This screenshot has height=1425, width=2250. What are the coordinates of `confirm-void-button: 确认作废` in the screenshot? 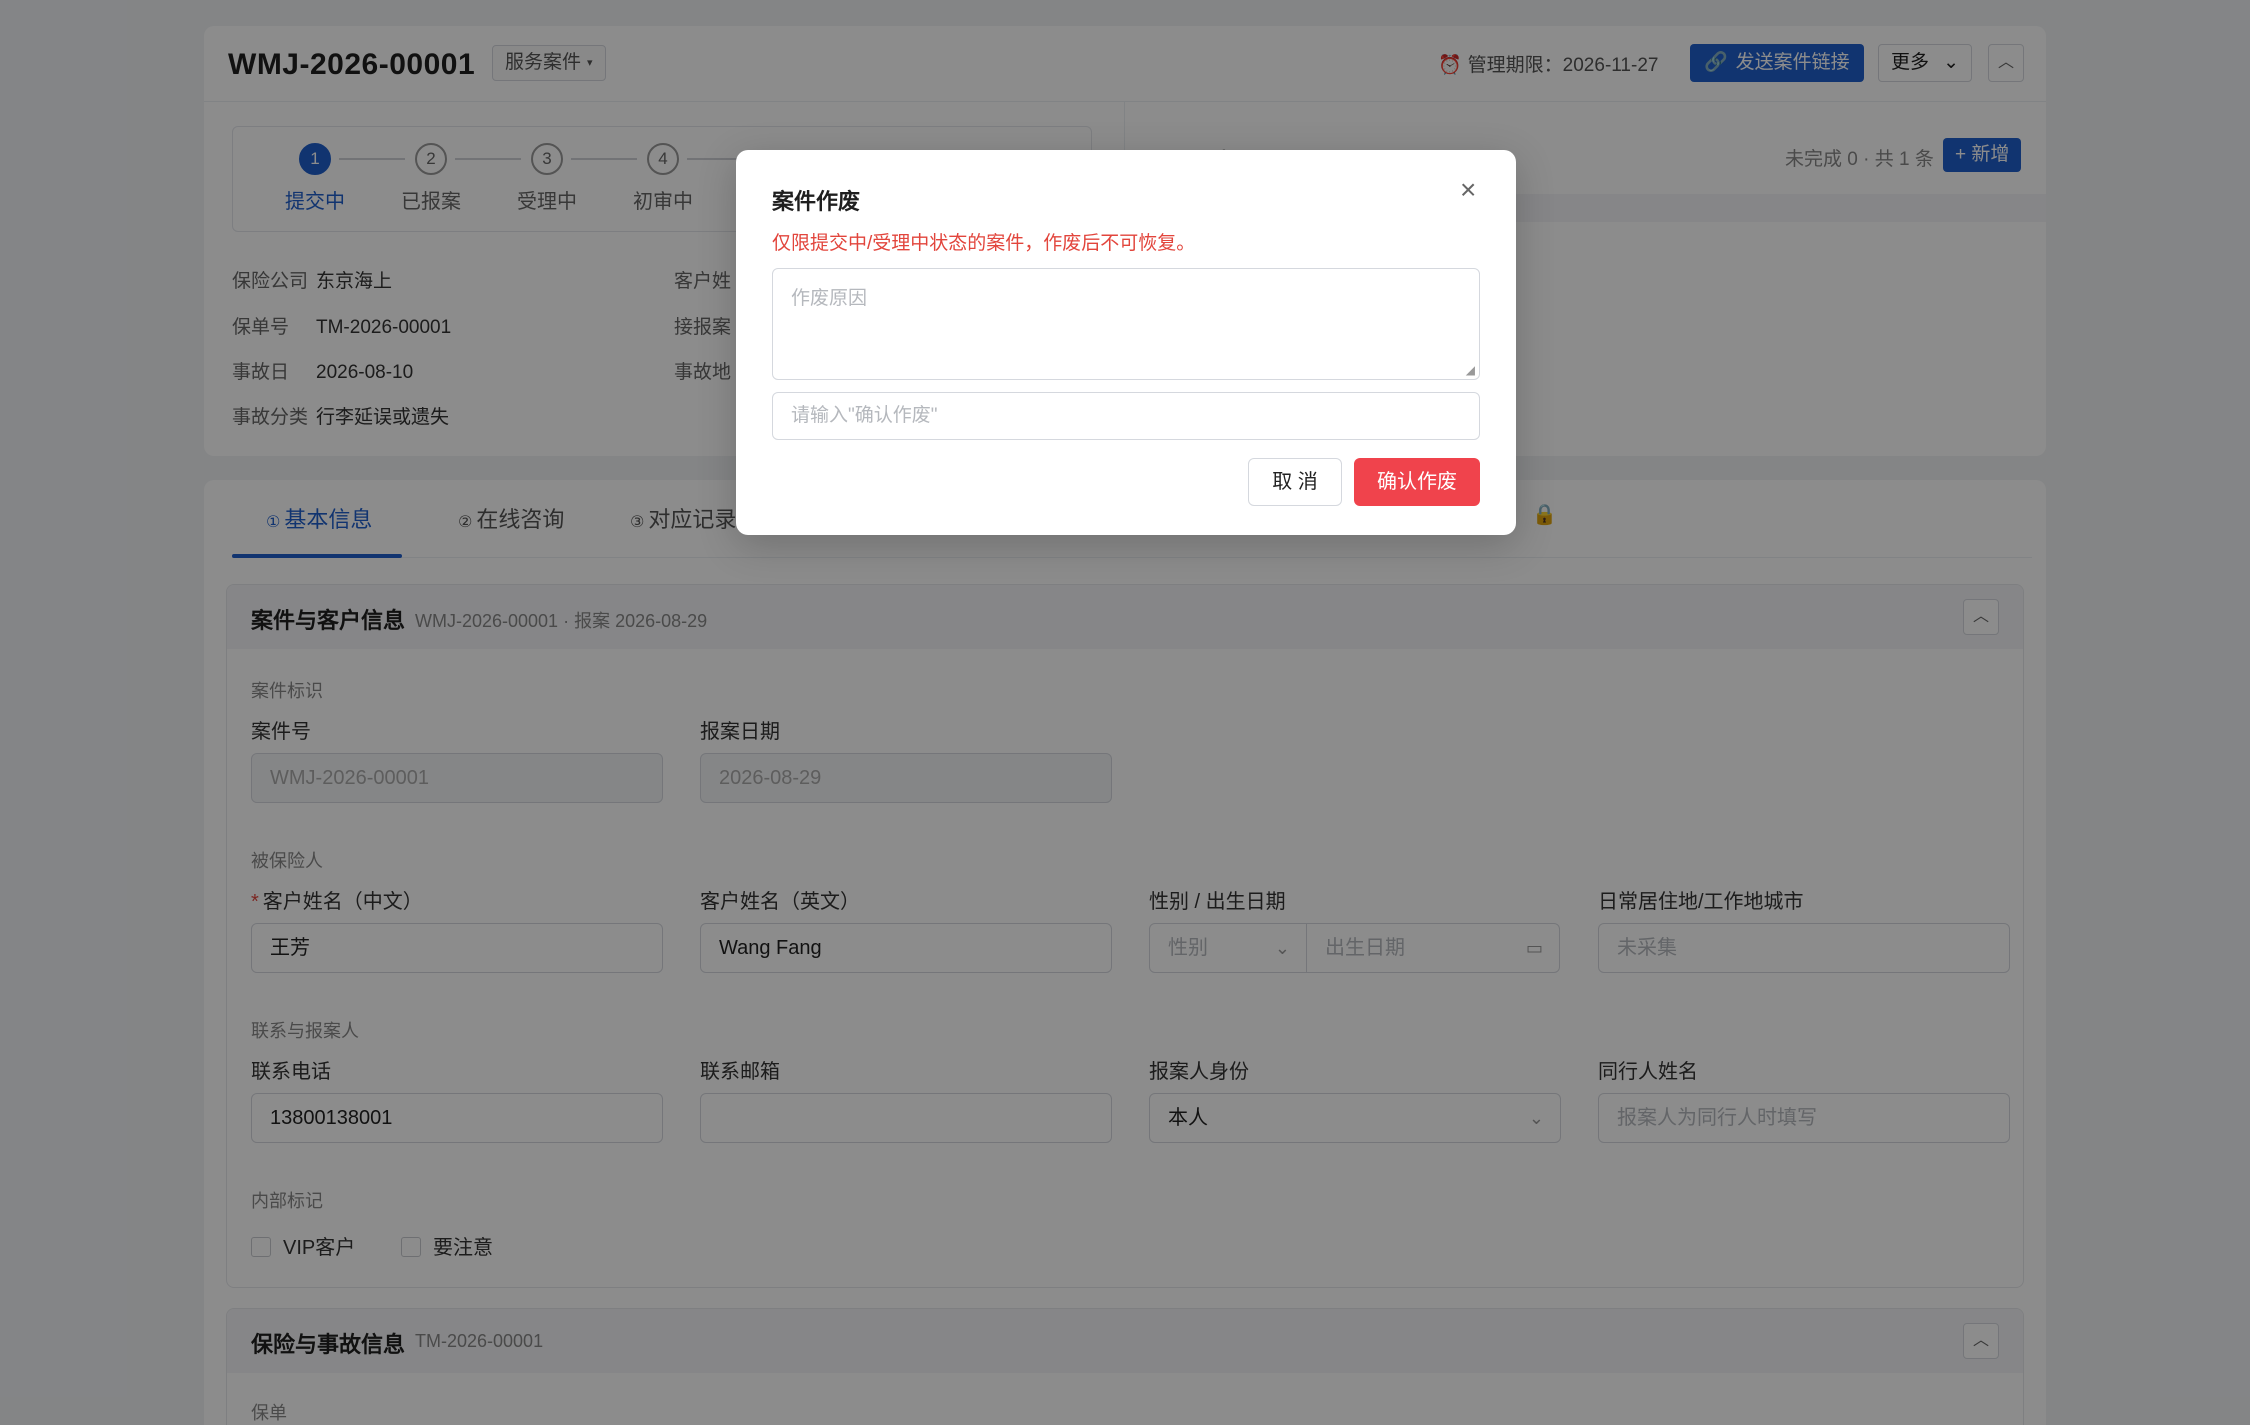 It's located at (1417, 482).